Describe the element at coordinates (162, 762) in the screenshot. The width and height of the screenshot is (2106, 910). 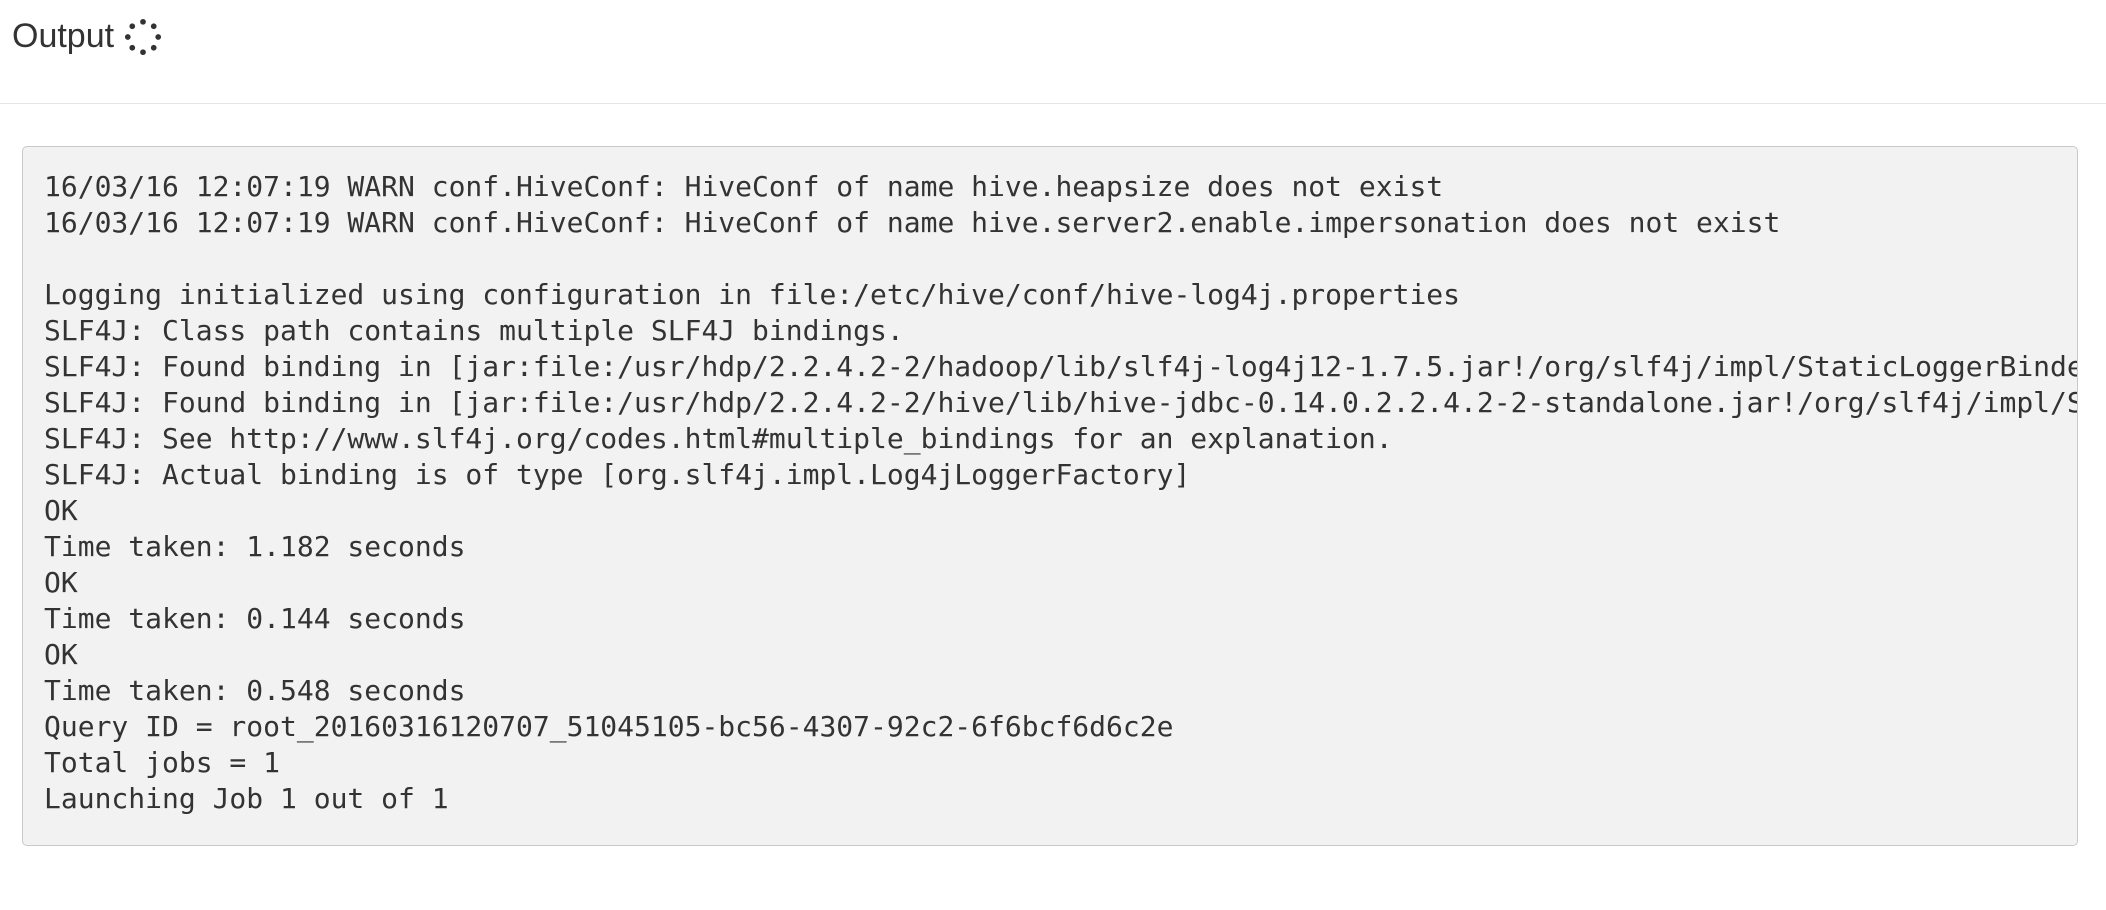
I see `log-line: Total jobs = 1` at that location.